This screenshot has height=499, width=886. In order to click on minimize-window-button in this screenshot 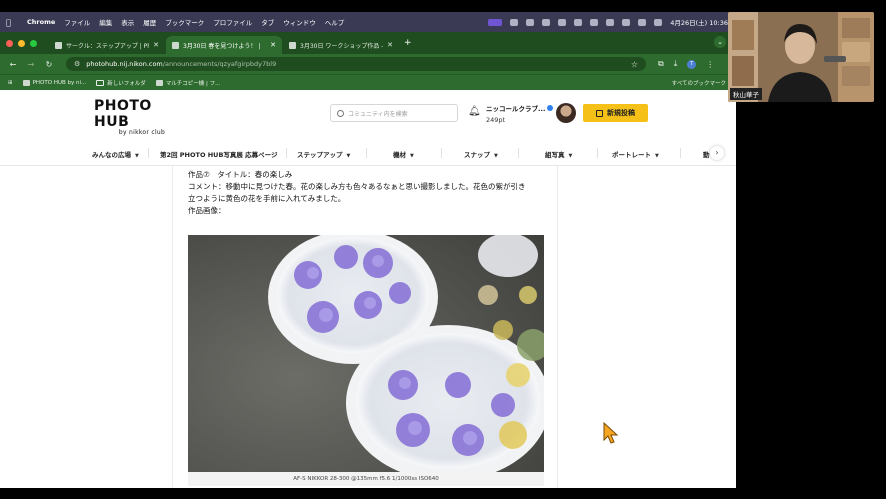, I will do `click(21, 43)`.